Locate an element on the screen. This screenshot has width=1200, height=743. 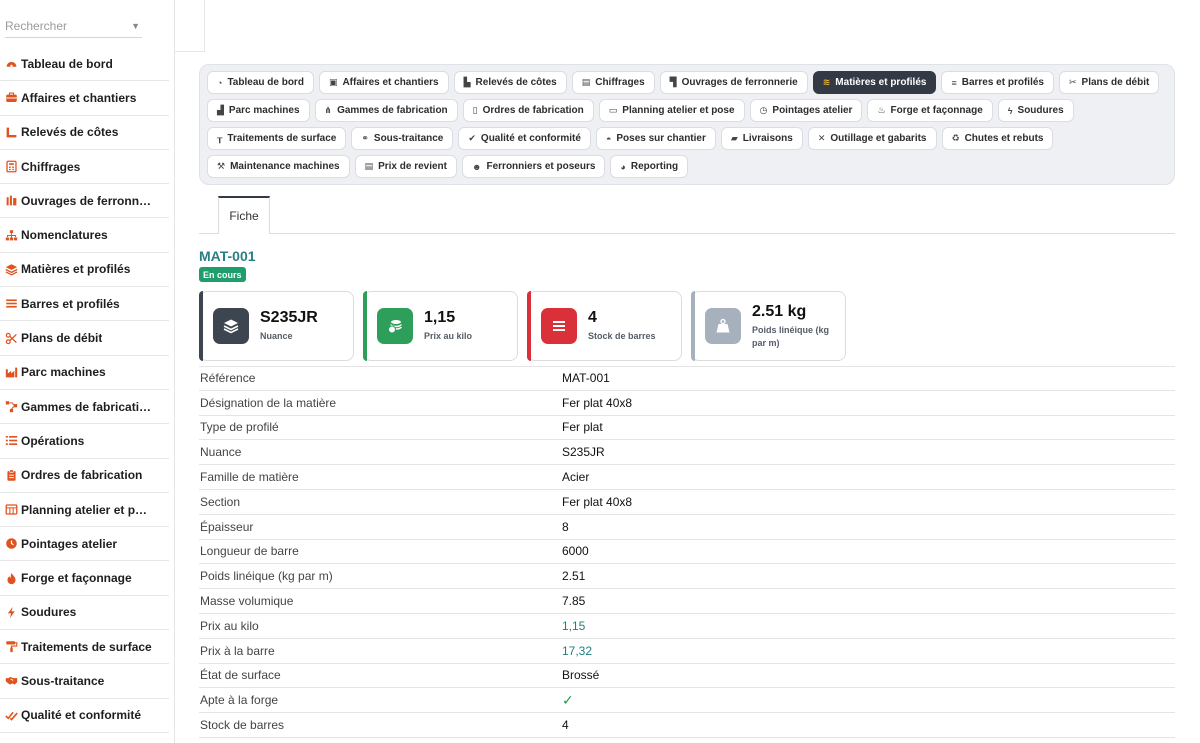
tab-wrench: ⚒ Maintenance machines is located at coordinates (278, 166).